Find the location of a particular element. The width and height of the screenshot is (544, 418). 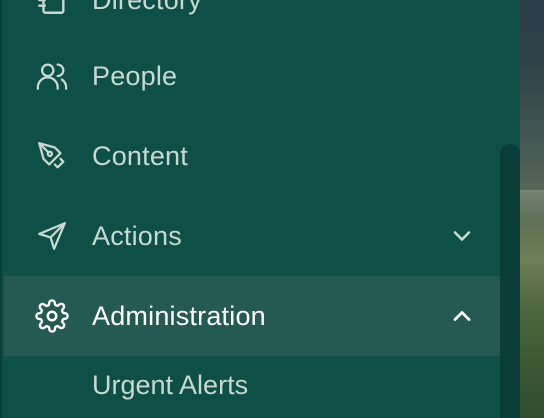

sidebar-item-label: Actions is located at coordinates (137, 235).